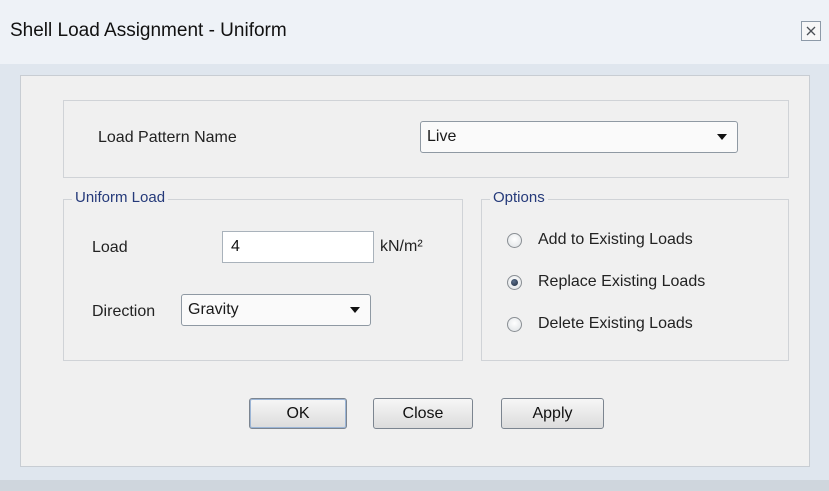 Image resolution: width=829 pixels, height=491 pixels. Describe the element at coordinates (423, 413) in the screenshot. I see `close-dialog-button: Close` at that location.